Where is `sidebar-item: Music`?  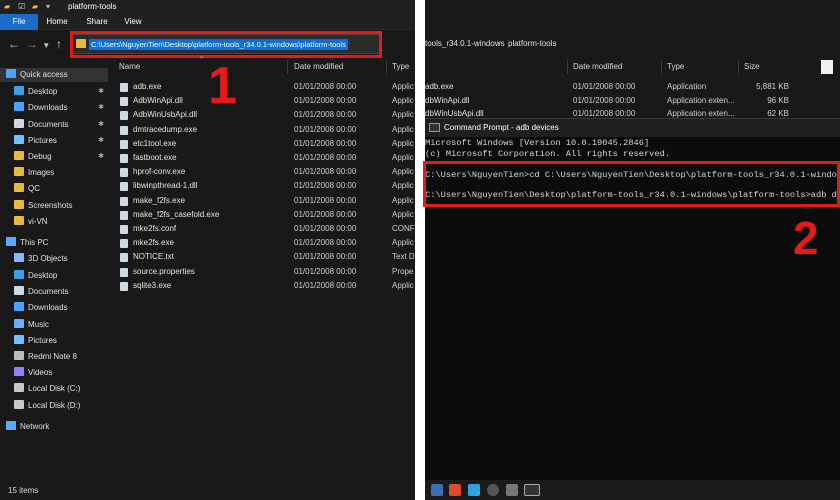 sidebar-item: Music is located at coordinates (54, 325).